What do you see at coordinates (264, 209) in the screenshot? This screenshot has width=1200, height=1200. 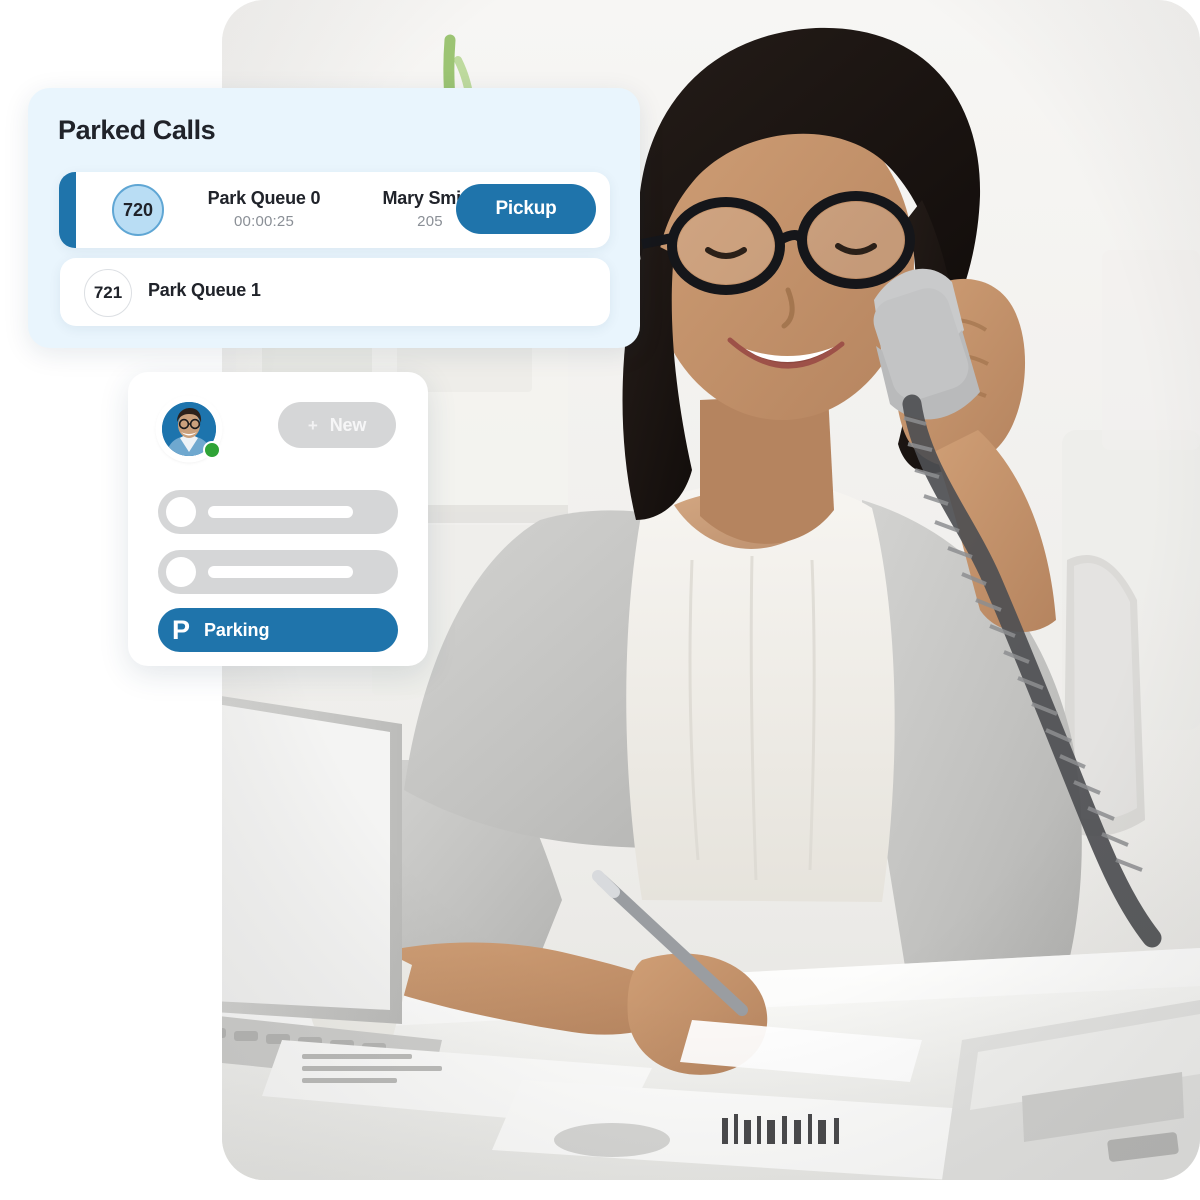 I see `park-queue-column: Park Queue 0 00:00:25` at bounding box center [264, 209].